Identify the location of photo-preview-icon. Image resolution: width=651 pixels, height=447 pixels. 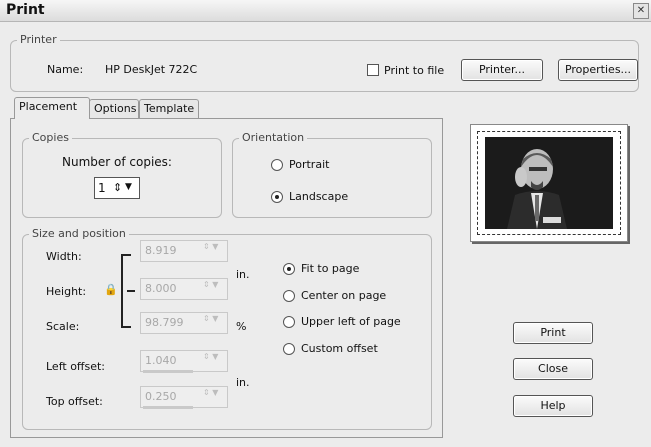
(549, 183).